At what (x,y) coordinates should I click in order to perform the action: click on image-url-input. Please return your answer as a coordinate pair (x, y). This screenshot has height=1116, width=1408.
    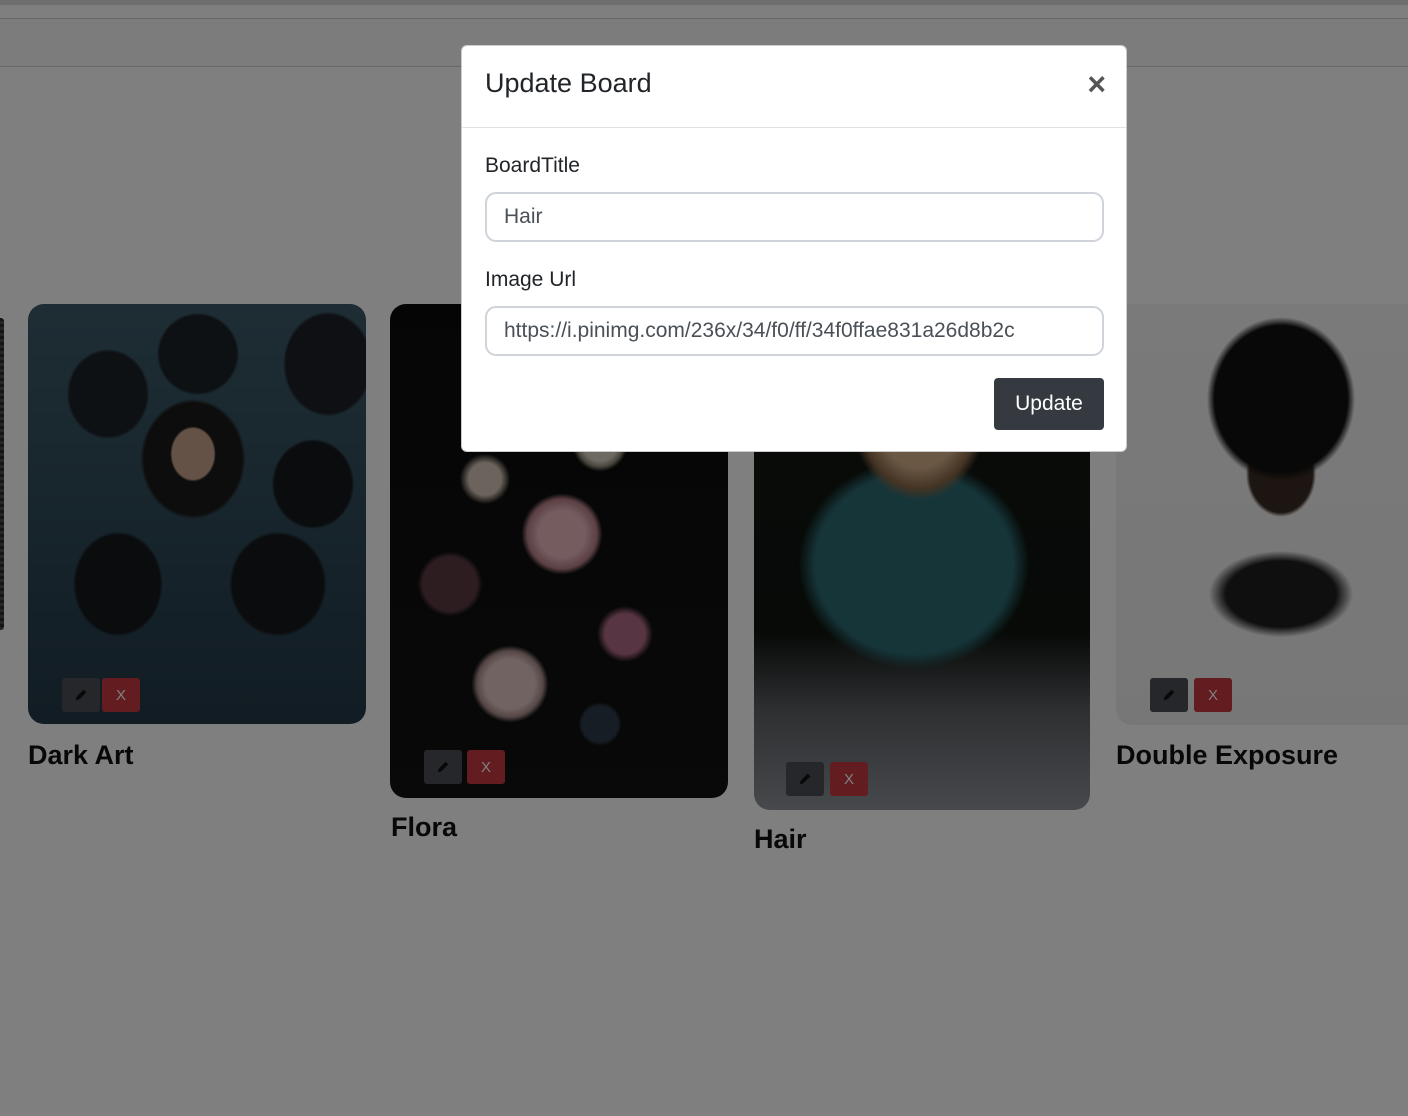
    Looking at the image, I should click on (794, 331).